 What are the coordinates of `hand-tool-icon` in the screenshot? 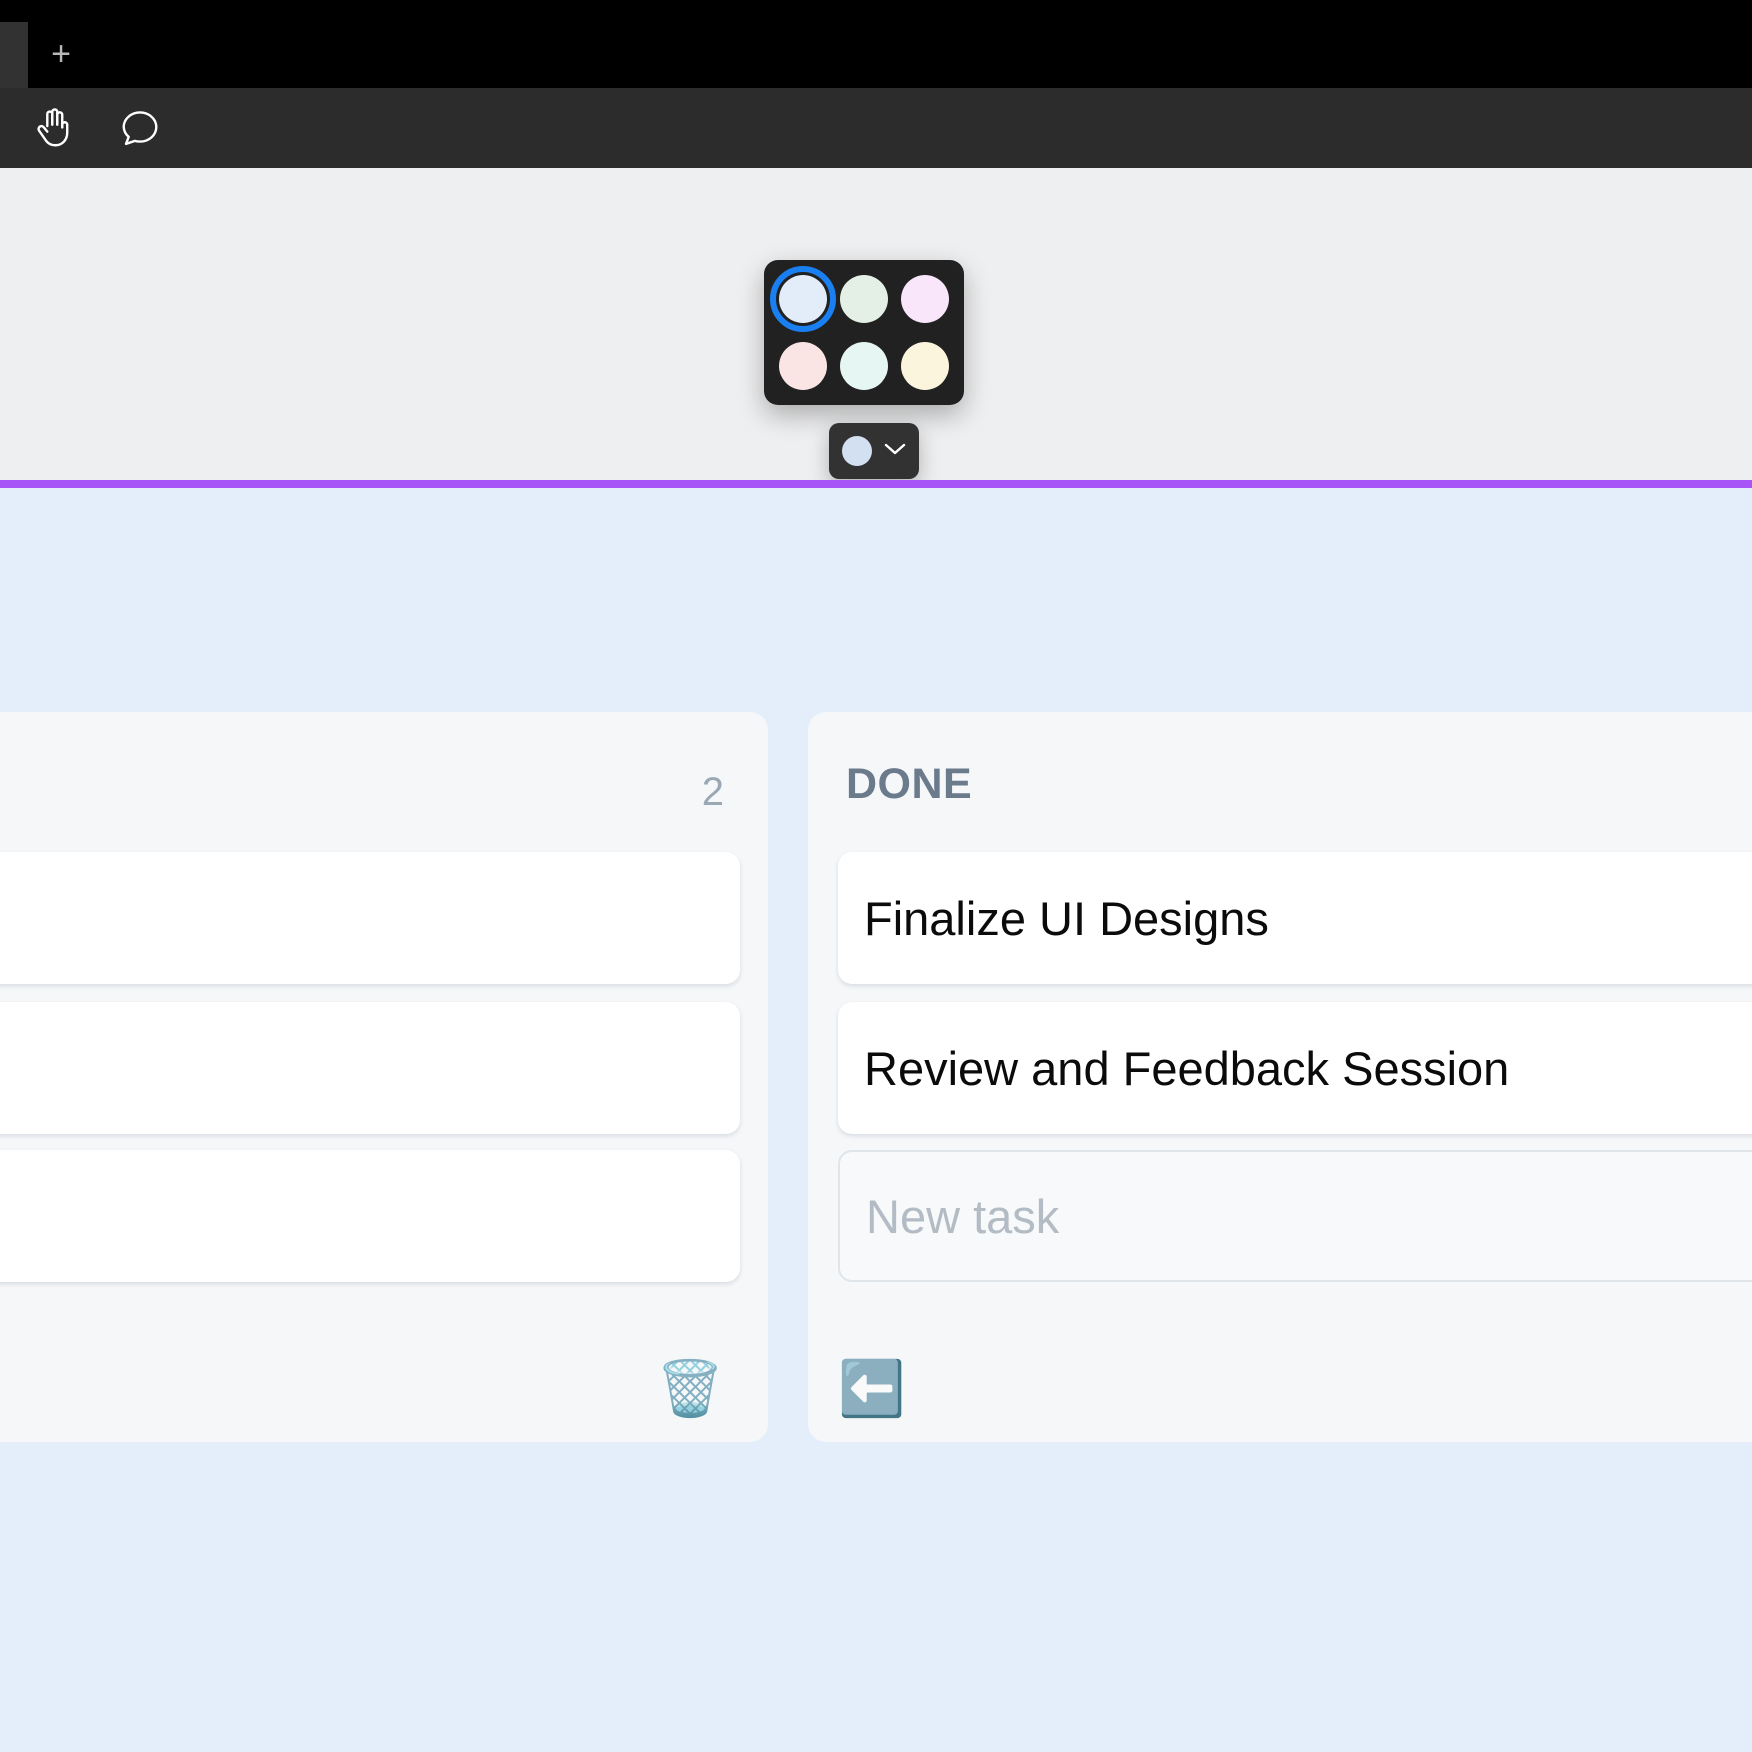 It's located at (54, 128).